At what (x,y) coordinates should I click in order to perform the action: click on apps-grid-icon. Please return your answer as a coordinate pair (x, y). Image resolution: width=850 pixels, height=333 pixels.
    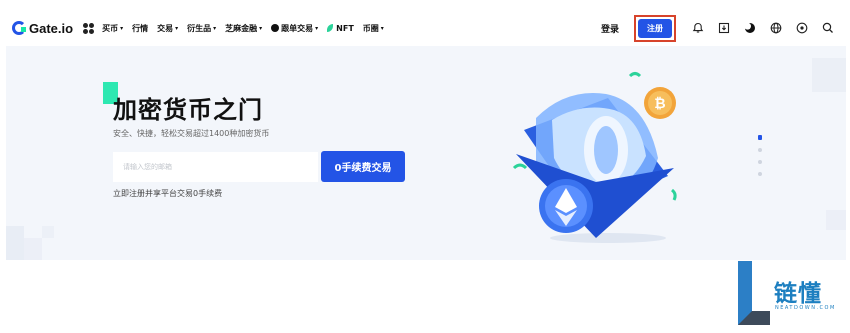
    Looking at the image, I should click on (89, 28).